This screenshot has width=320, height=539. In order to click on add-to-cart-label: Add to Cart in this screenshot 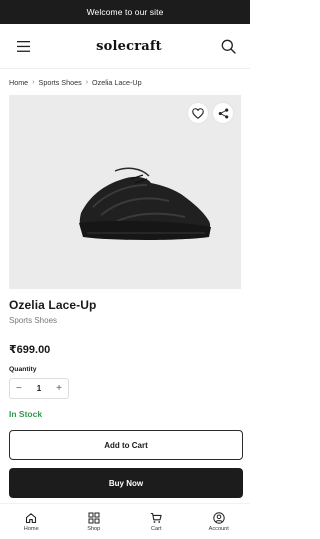, I will do `click(126, 445)`.